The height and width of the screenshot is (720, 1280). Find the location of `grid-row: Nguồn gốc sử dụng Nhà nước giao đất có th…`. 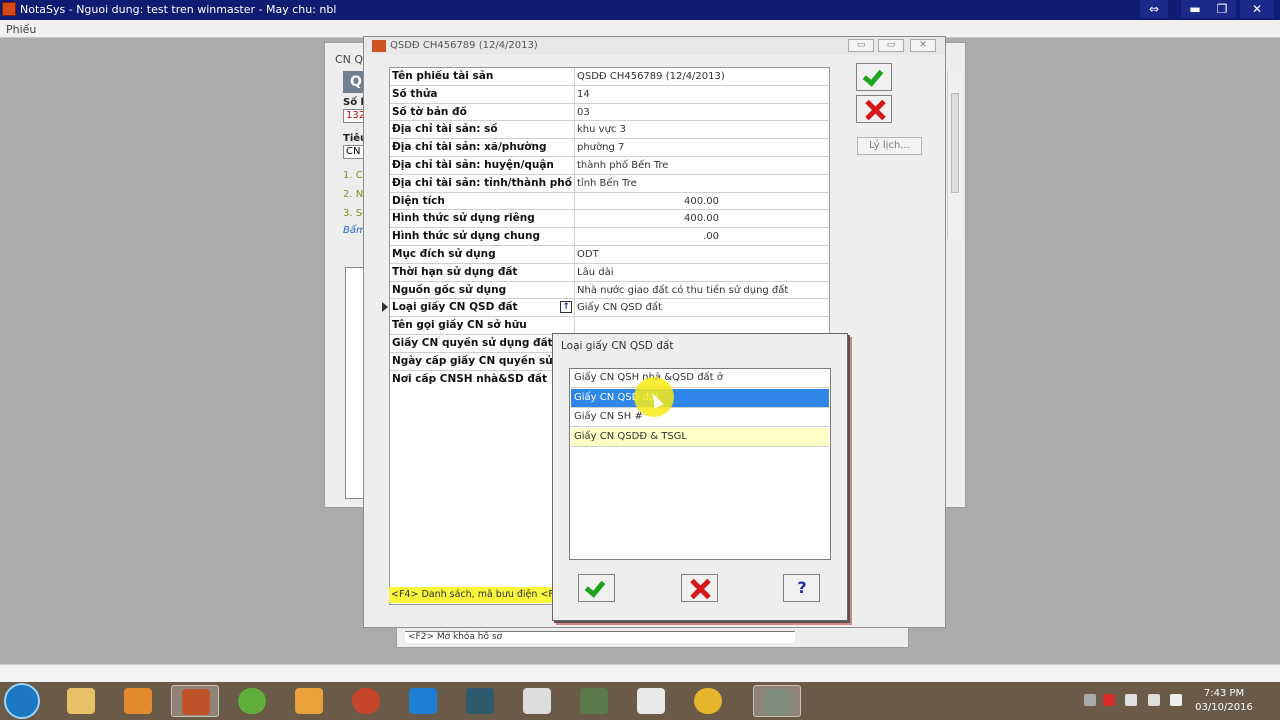

grid-row: Nguồn gốc sử dụng Nhà nước giao đất có th… is located at coordinates (610, 290).